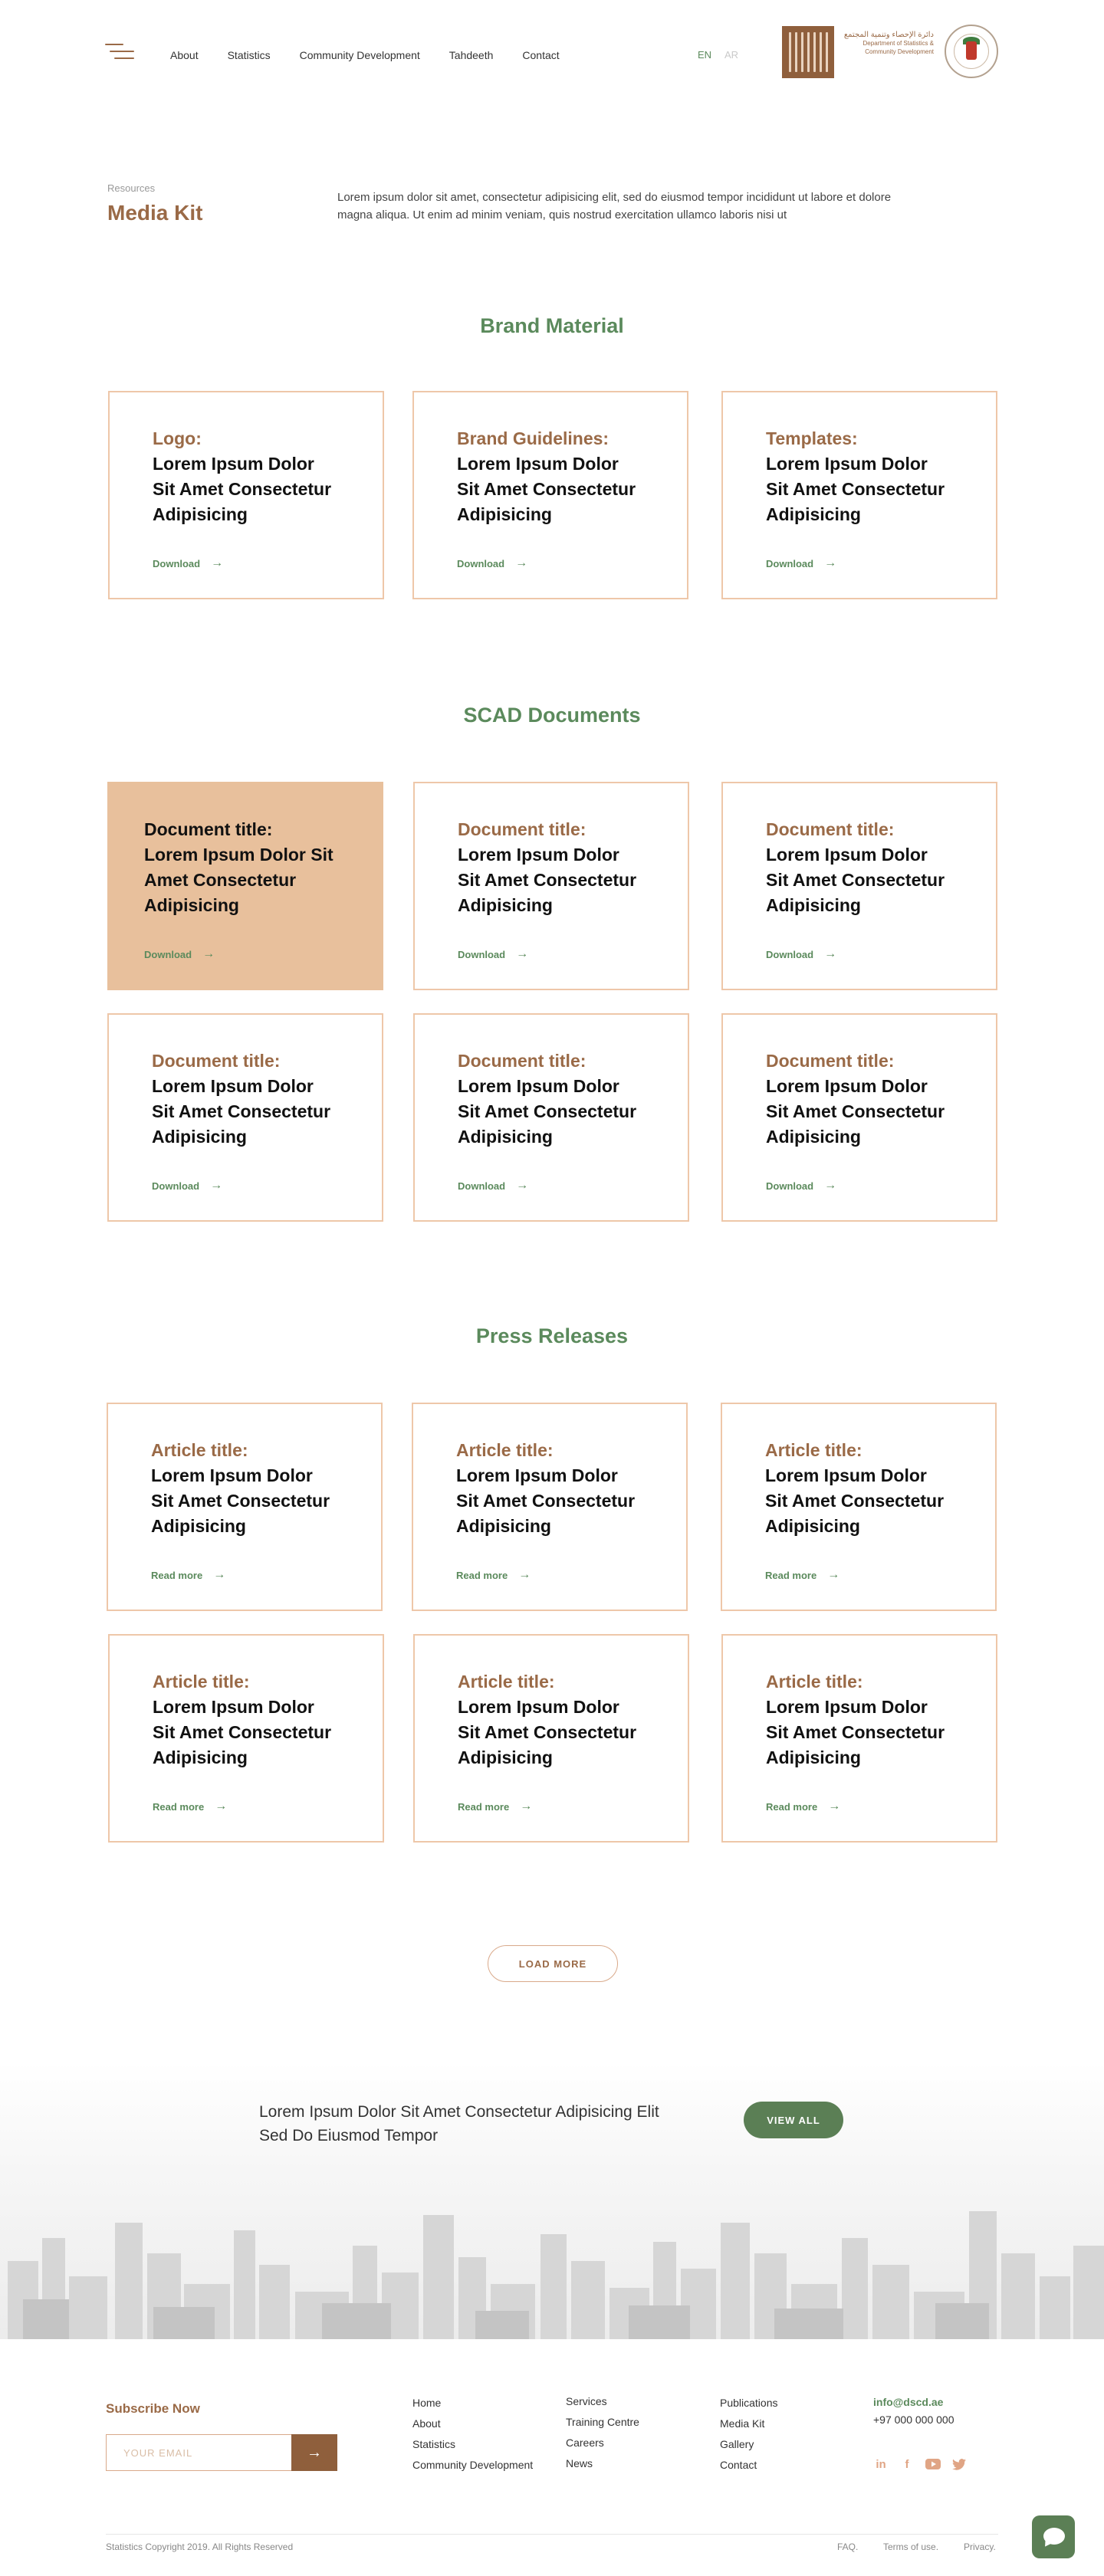  Describe the element at coordinates (749, 2424) in the screenshot. I see `footer-link-media-kit: Media Kit` at that location.